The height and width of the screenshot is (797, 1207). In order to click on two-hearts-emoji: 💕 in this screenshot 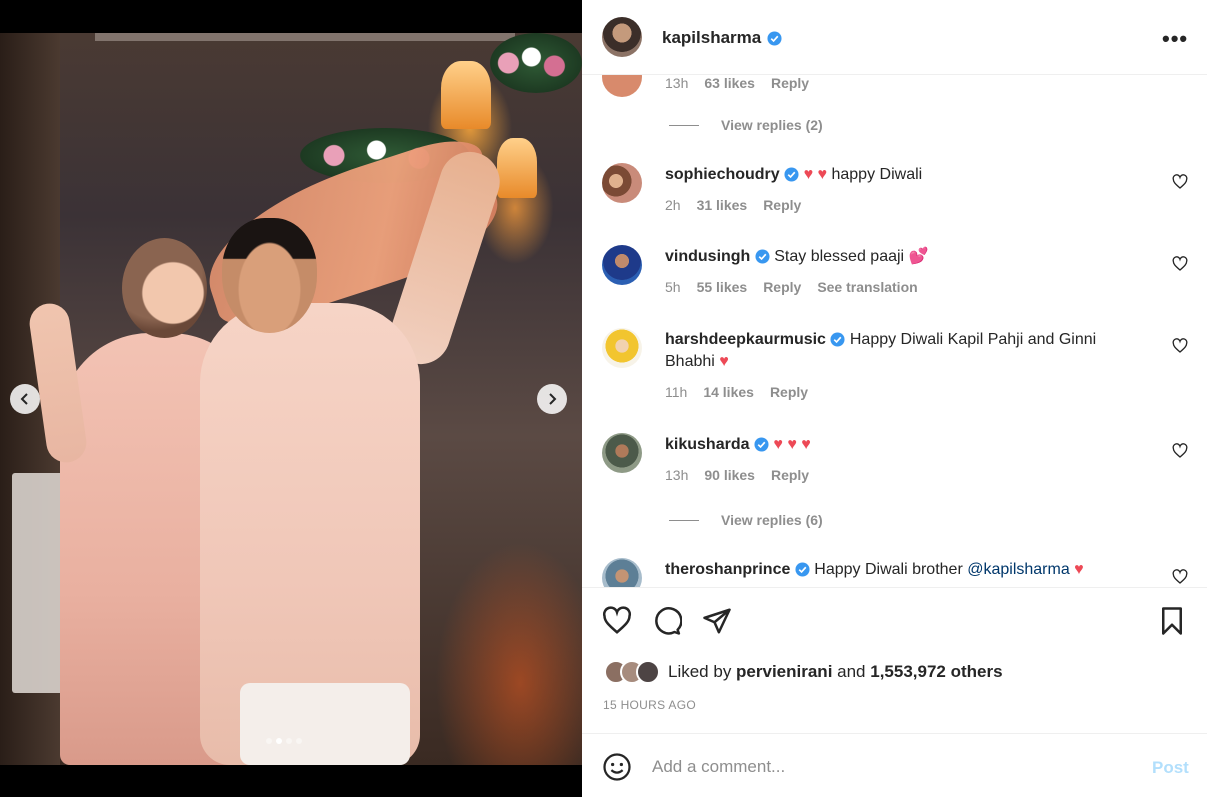, I will do `click(918, 256)`.